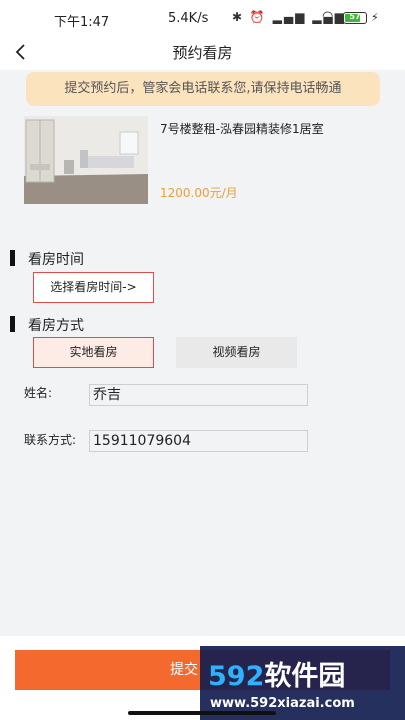 The image size is (405, 720). What do you see at coordinates (282, 703) in the screenshot?
I see `watermark-url: www.592xiazai.com` at bounding box center [282, 703].